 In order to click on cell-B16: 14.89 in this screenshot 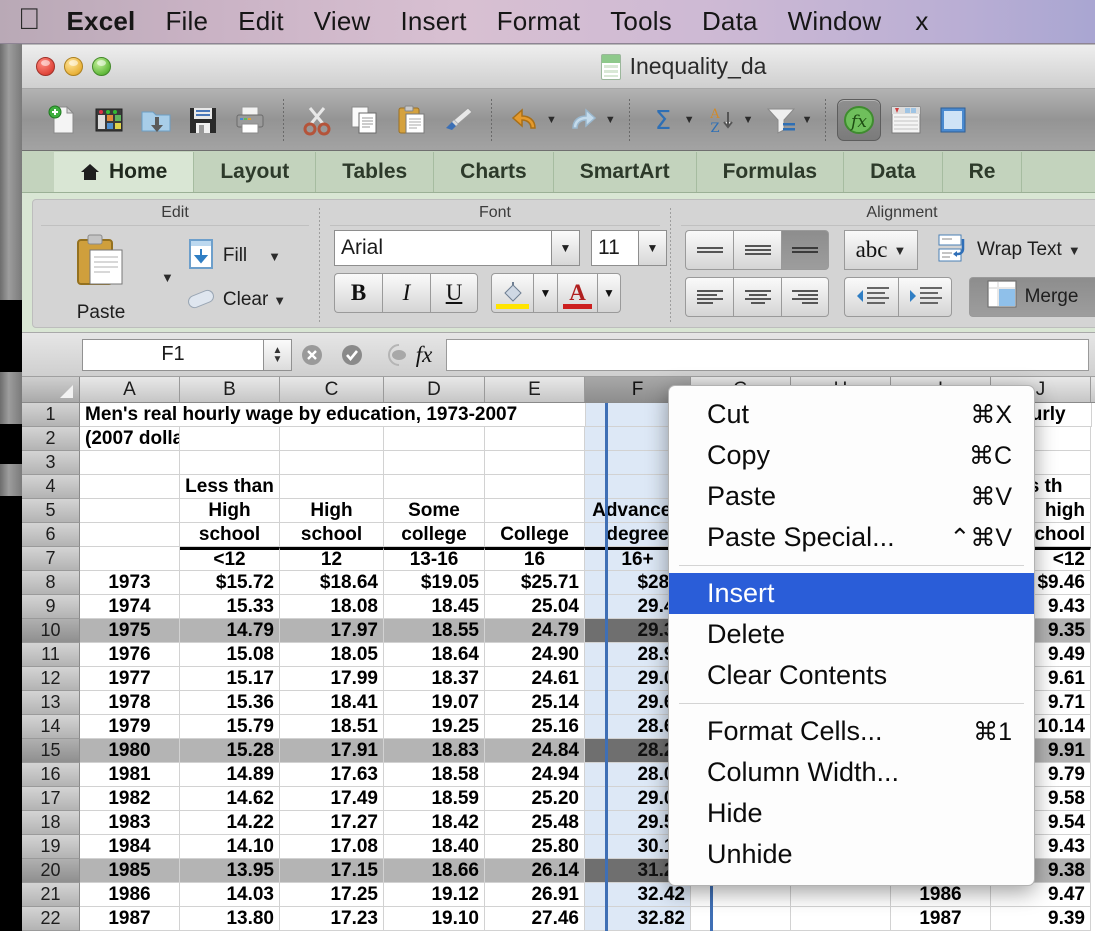, I will do `click(230, 775)`.